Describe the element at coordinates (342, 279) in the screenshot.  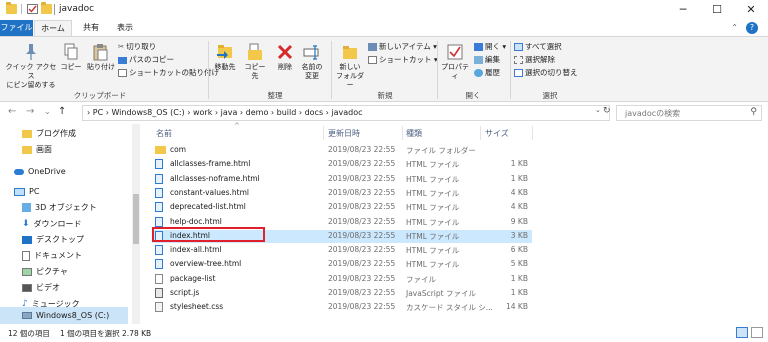
I see `file-row: package-list 2019/08/23 22:55 ファイル 1 KB` at that location.